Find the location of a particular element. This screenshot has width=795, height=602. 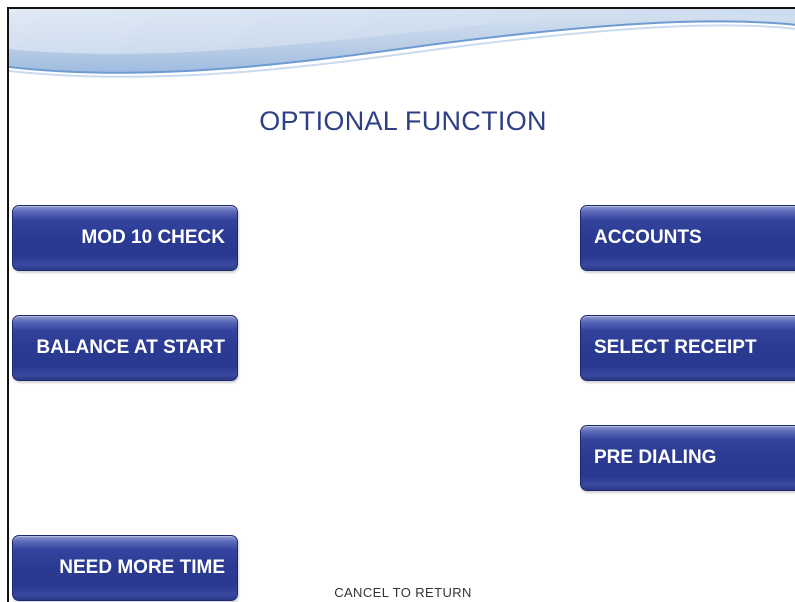

mod-10-check-button: MOD 10 CHECK is located at coordinates (125, 238).